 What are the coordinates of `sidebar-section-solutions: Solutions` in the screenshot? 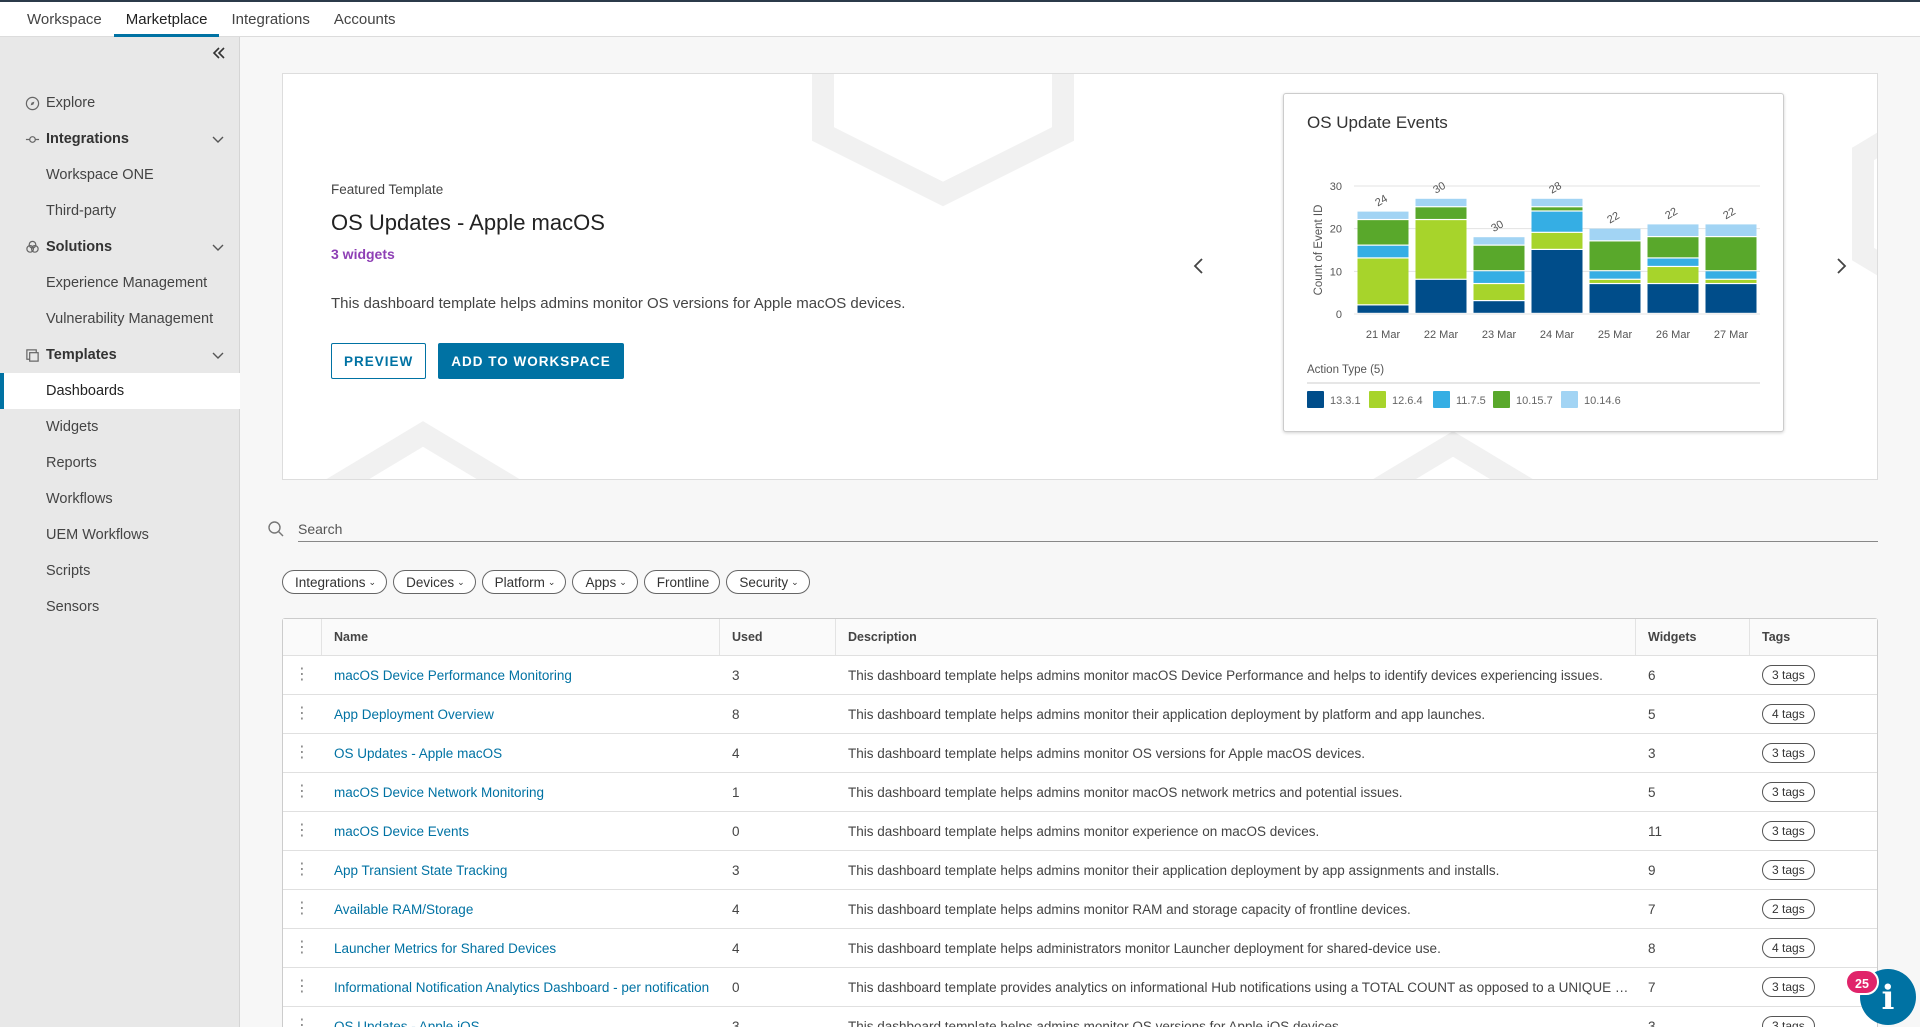 It's located at (120, 247).